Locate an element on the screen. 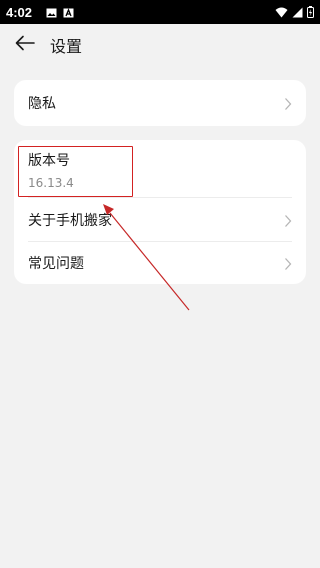 The height and width of the screenshot is (568, 320). status-bar: 4:02 is located at coordinates (160, 12).